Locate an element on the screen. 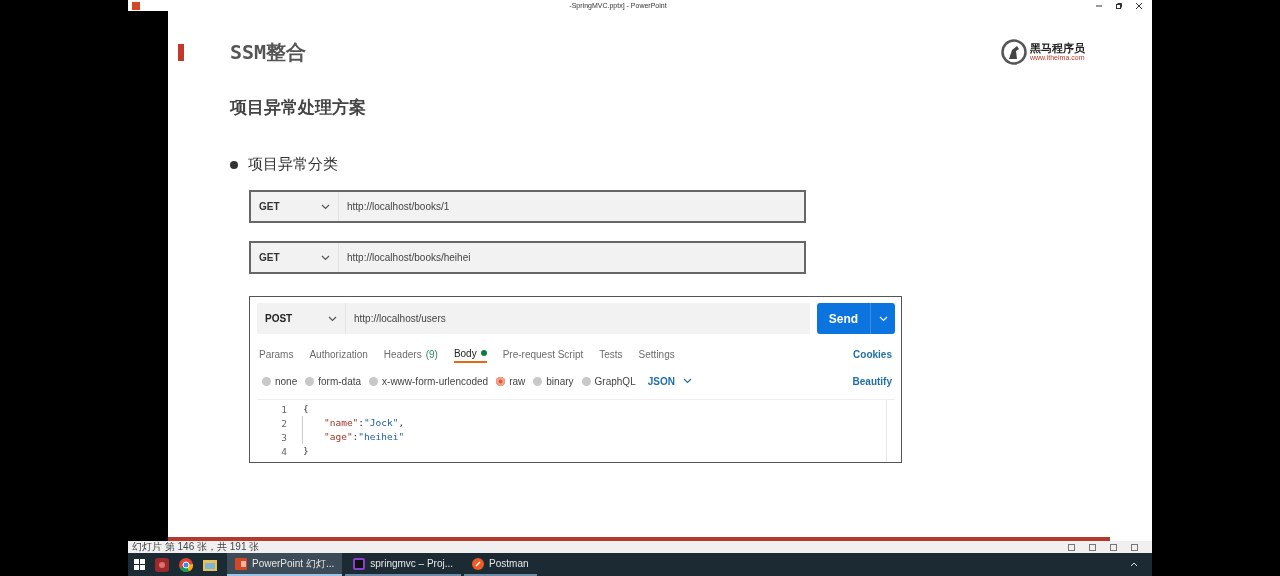 This screenshot has height=576, width=1280. radio-label: form-data is located at coordinates (340, 381).